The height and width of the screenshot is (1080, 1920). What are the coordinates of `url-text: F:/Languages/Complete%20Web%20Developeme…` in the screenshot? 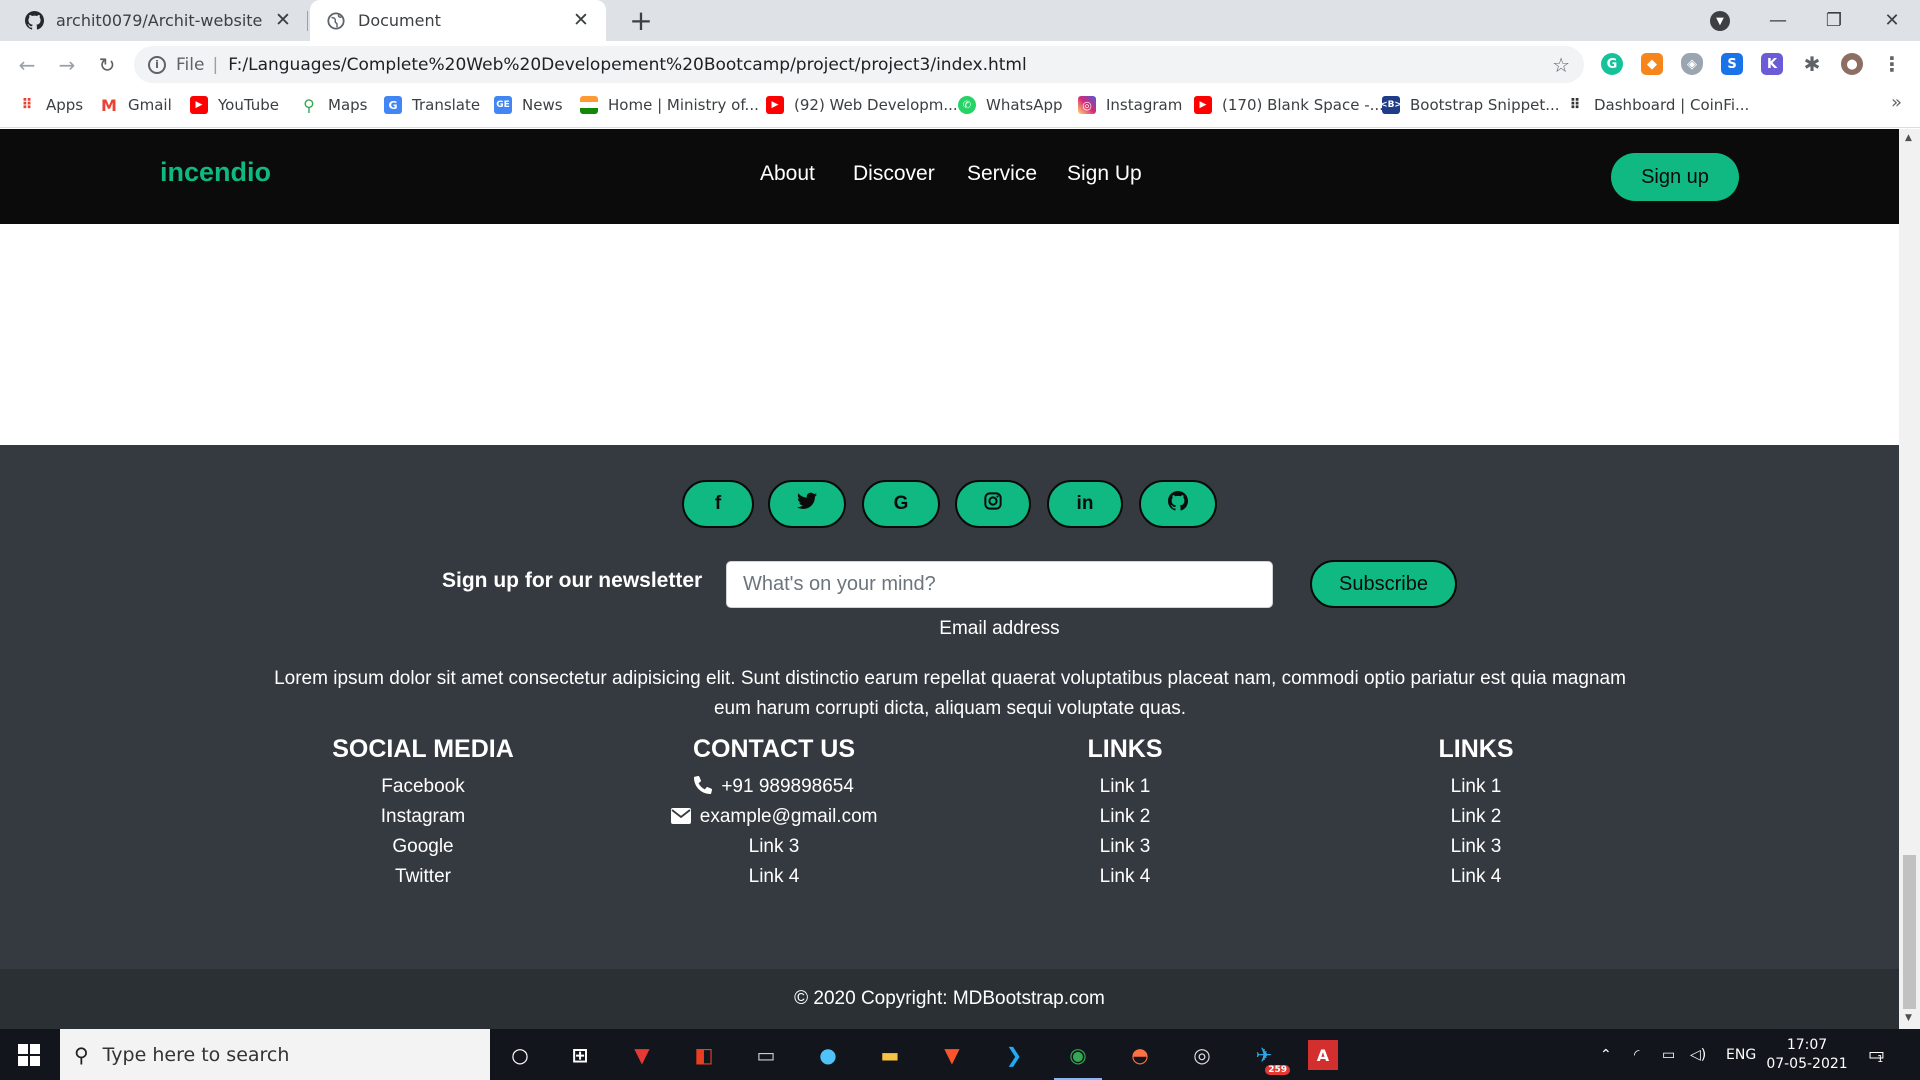 It's located at (627, 65).